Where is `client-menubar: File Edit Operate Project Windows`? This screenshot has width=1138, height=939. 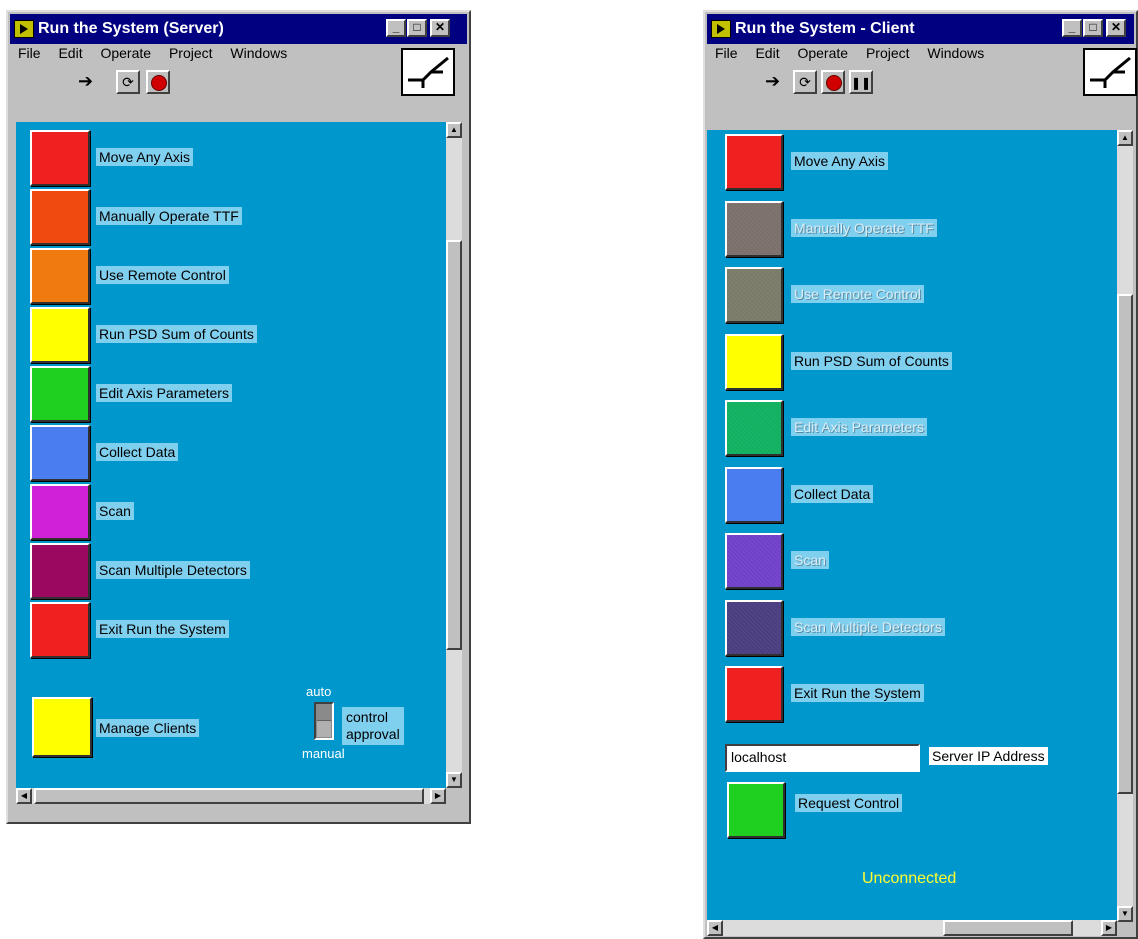
client-menubar: File Edit Operate Project Windows is located at coordinates (848, 56).